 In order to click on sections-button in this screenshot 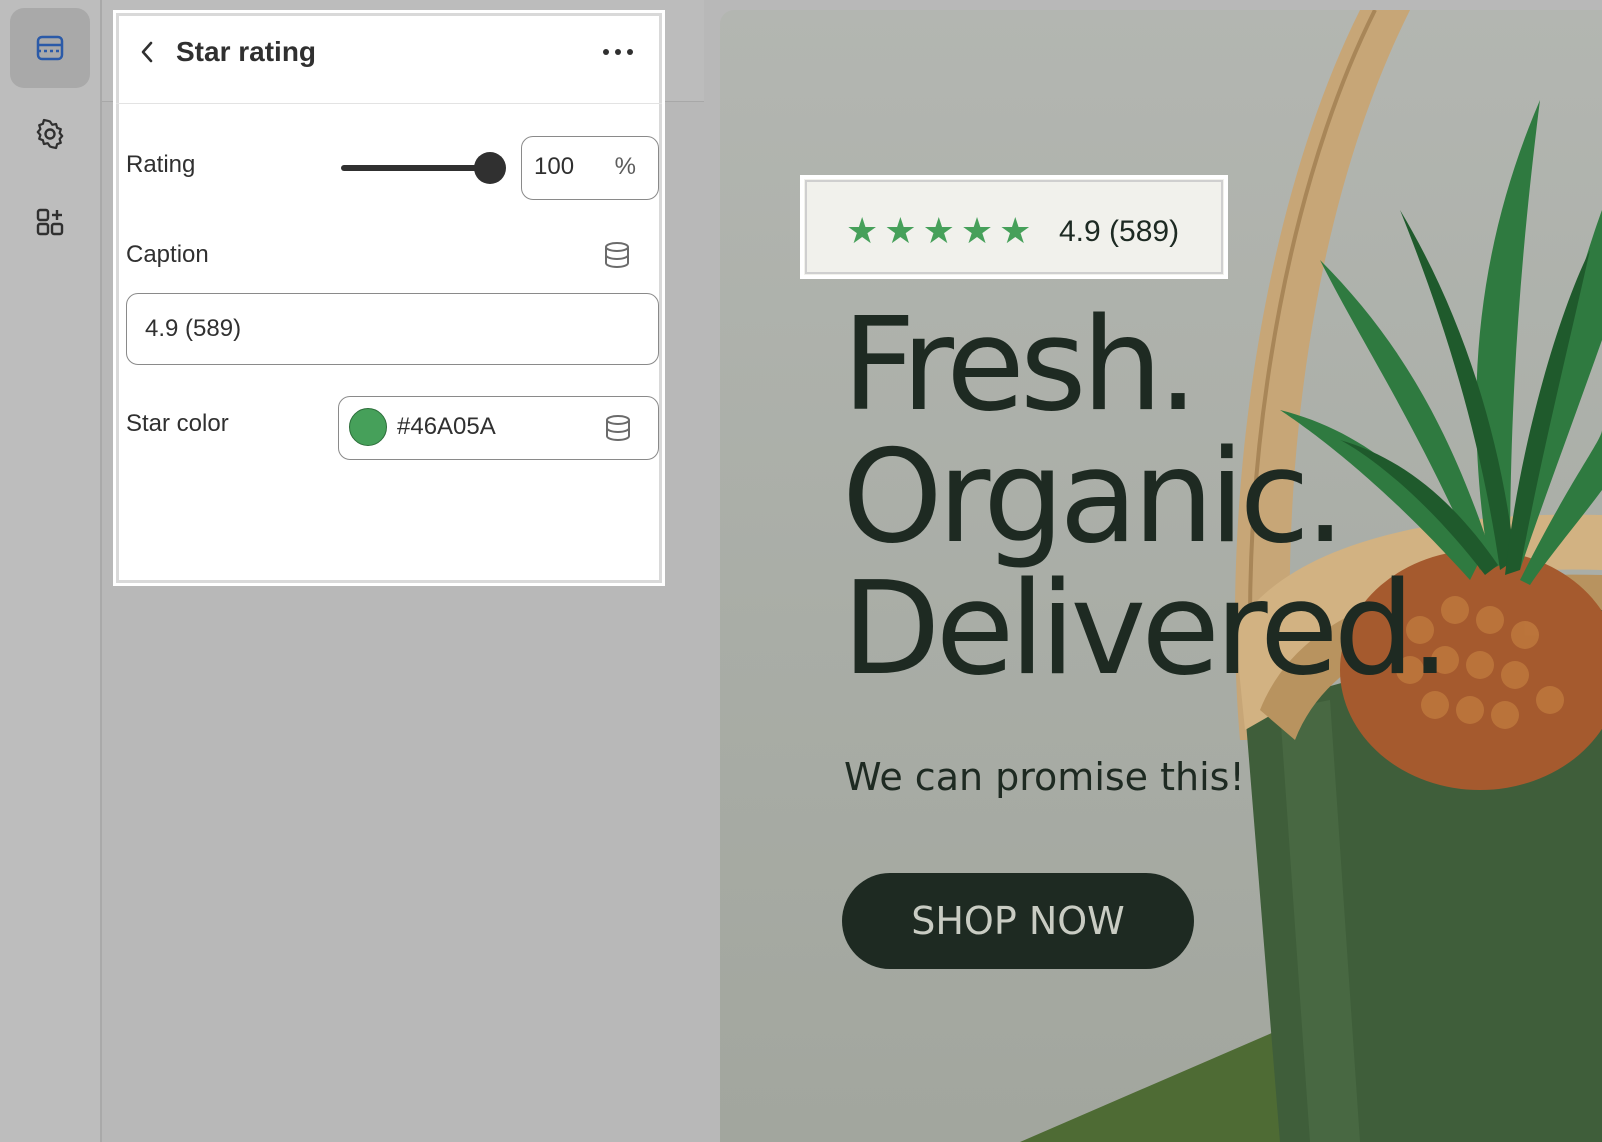, I will do `click(50, 48)`.